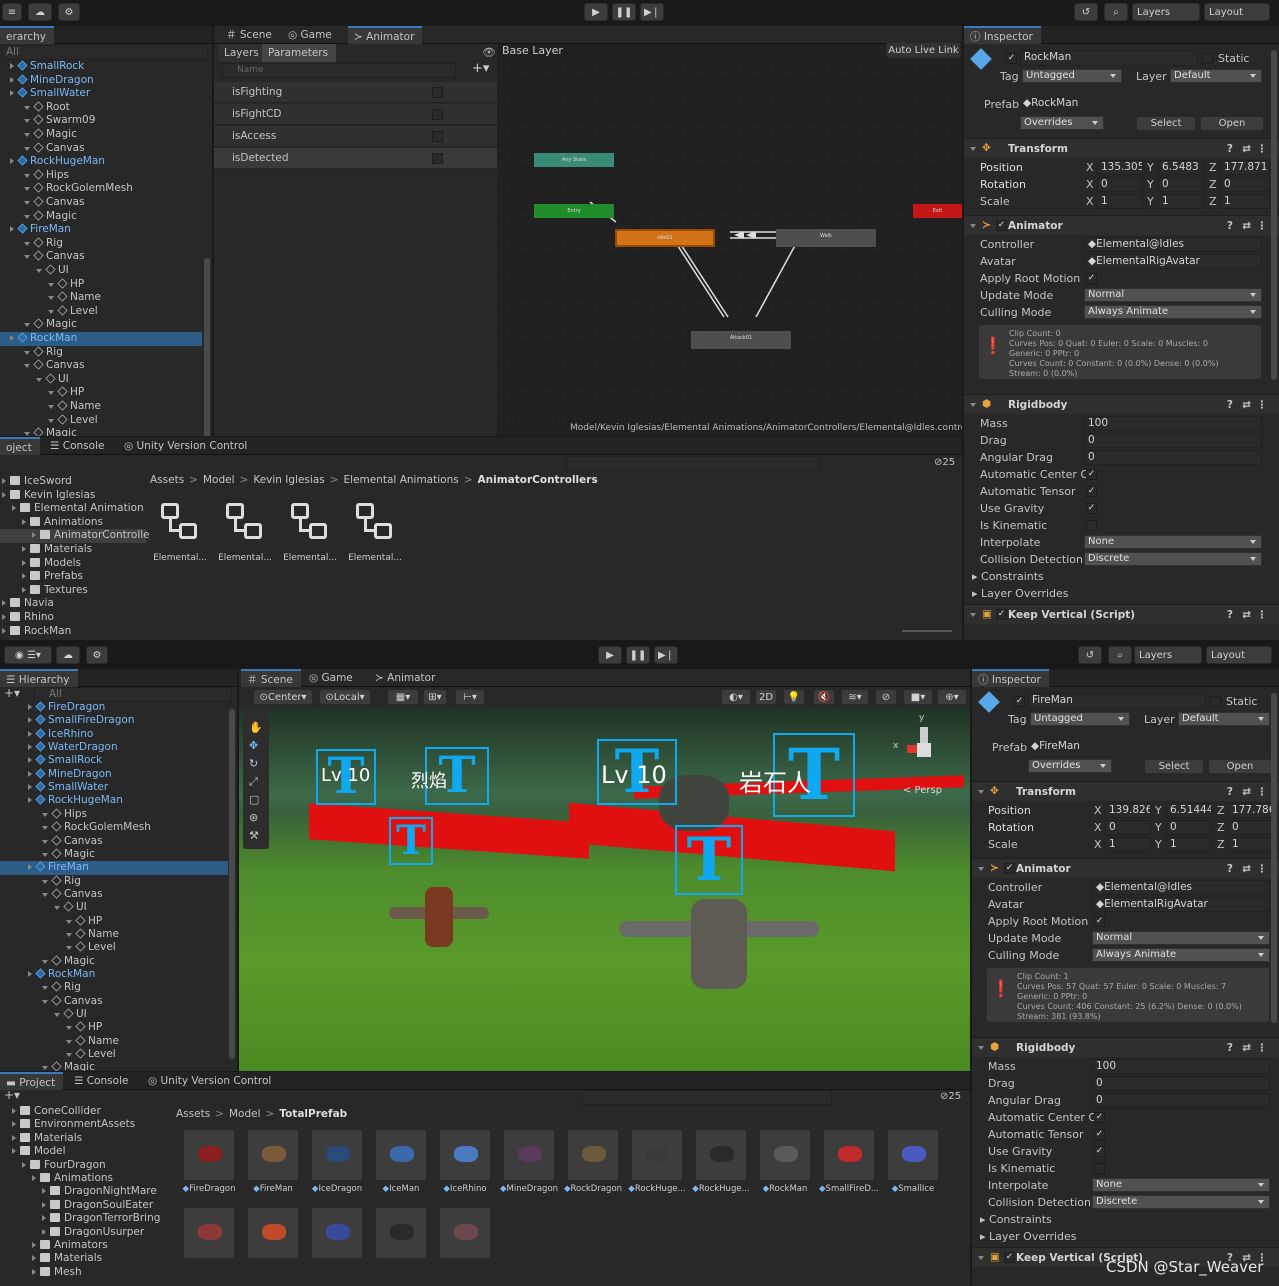 This screenshot has height=1286, width=1279. I want to click on interpolate-dropdown: None, so click(1173, 542).